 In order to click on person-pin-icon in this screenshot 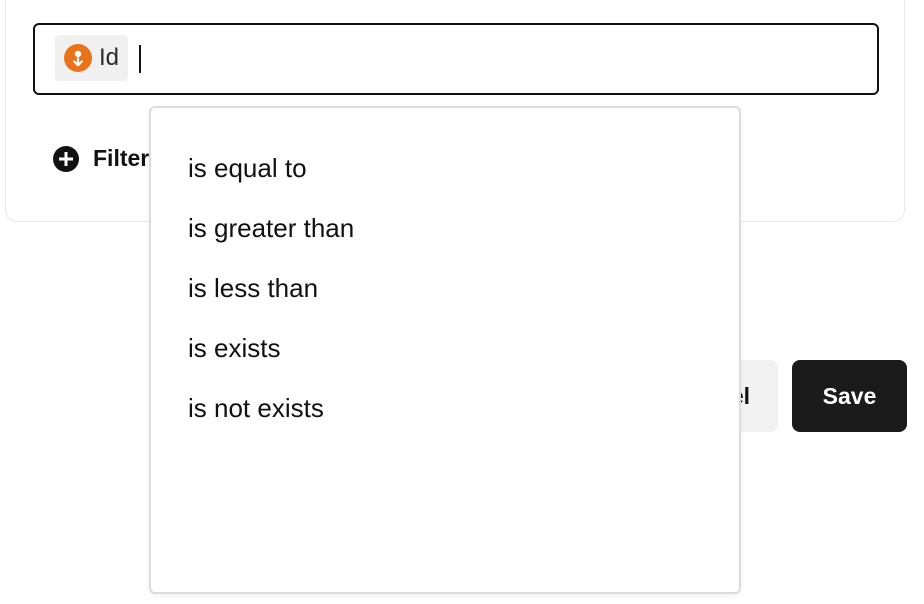, I will do `click(78, 58)`.